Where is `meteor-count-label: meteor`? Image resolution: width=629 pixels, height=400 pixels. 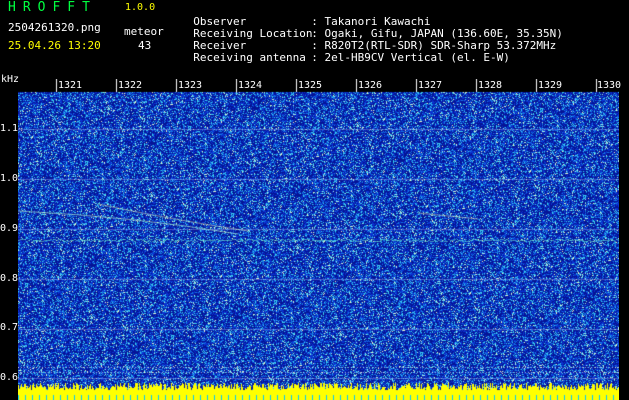 meteor-count-label: meteor is located at coordinates (144, 31).